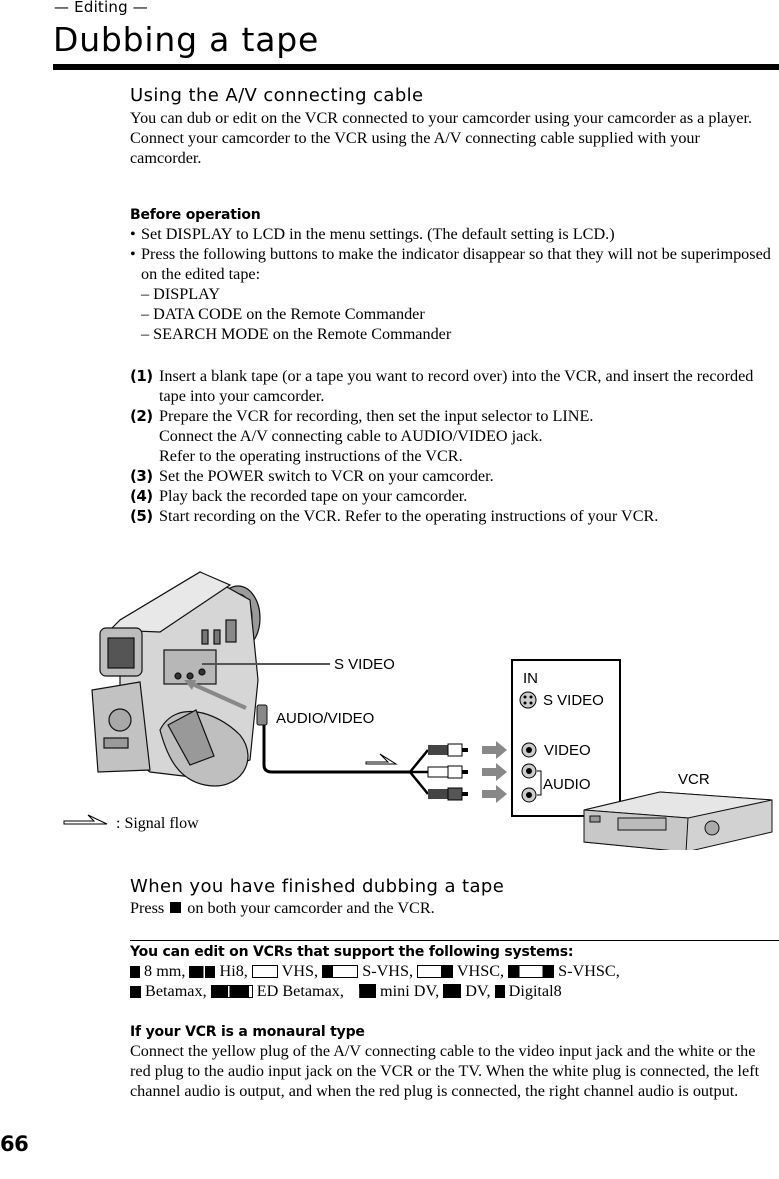 The width and height of the screenshot is (779, 1179). I want to click on cable-splitter, so click(419, 772).